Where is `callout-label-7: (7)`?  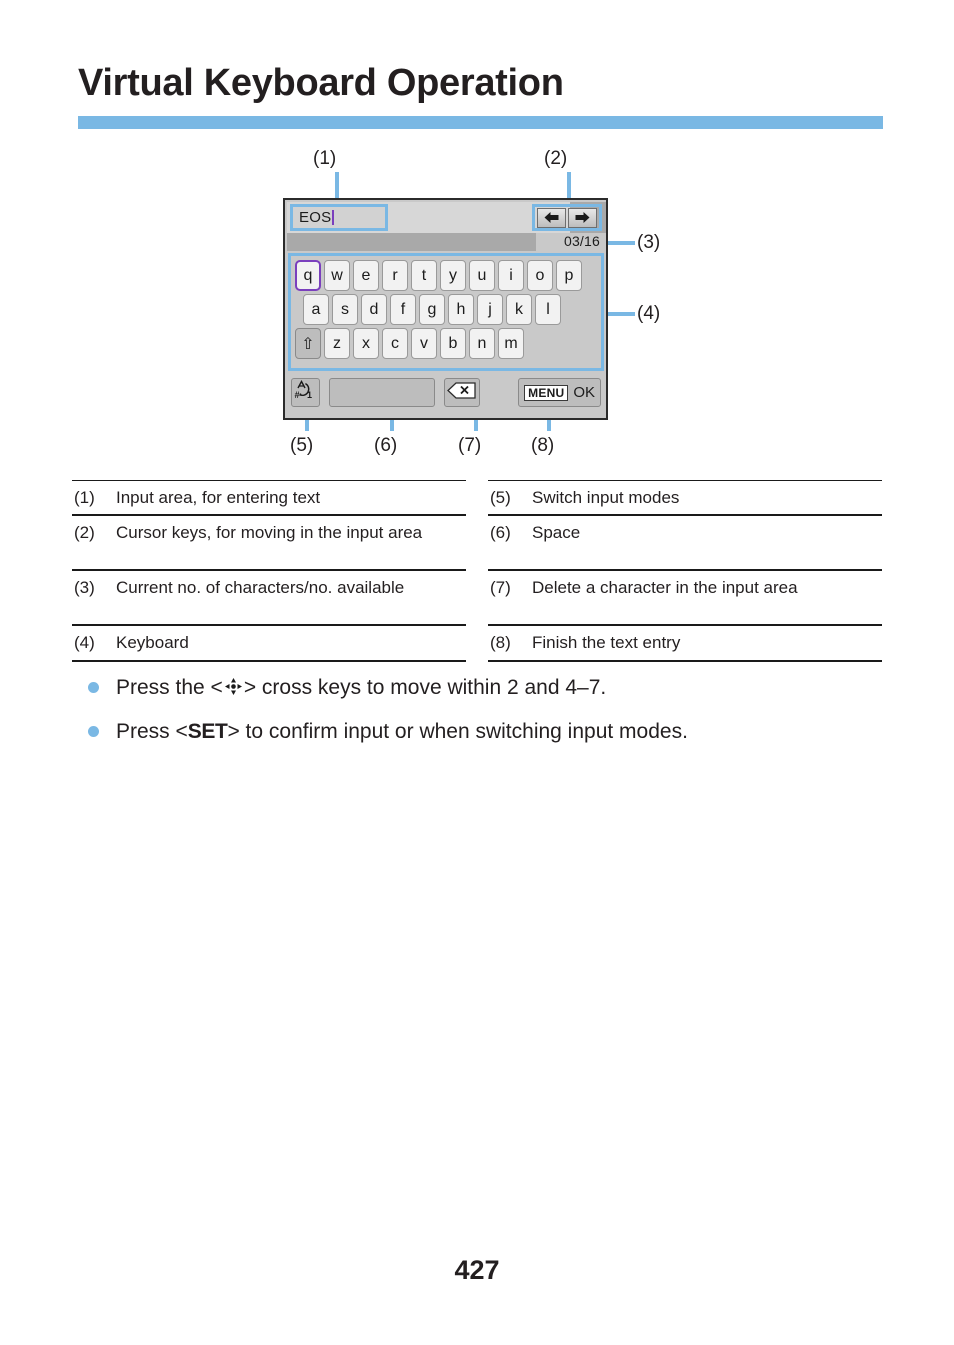 callout-label-7: (7) is located at coordinates (470, 445).